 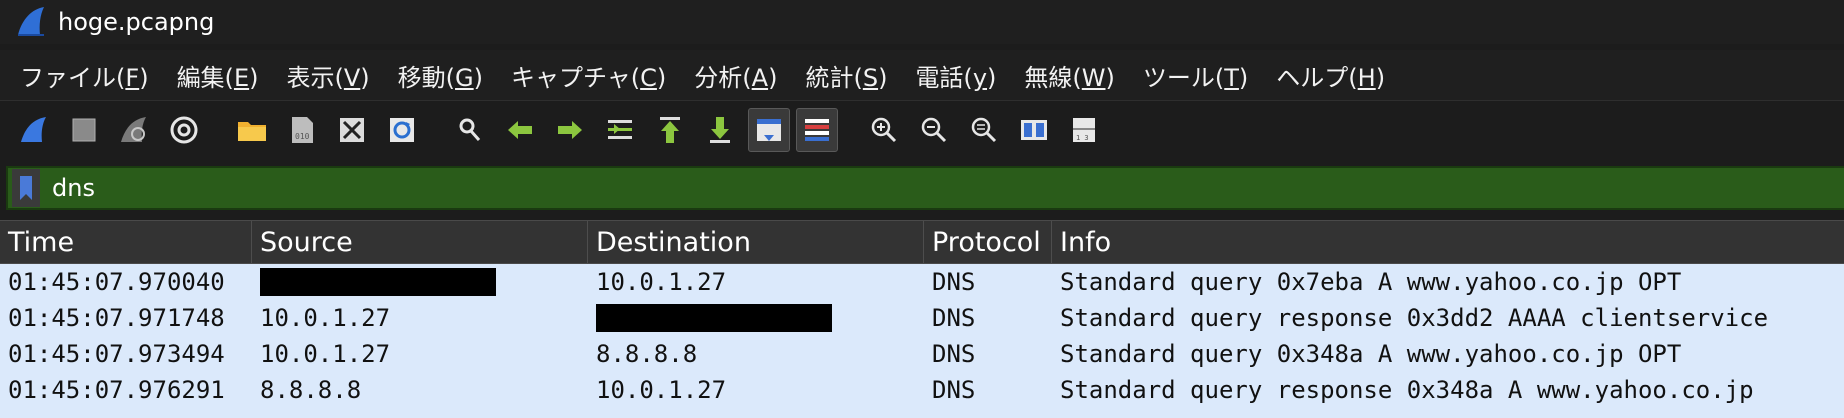 I want to click on column-header-destination: Destination, so click(x=756, y=242).